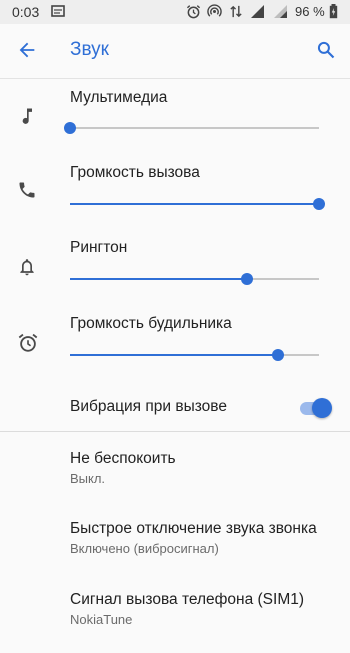 The height and width of the screenshot is (653, 350). Describe the element at coordinates (151, 323) in the screenshot. I see `volume-label-alarm: Громкость будильника` at that location.